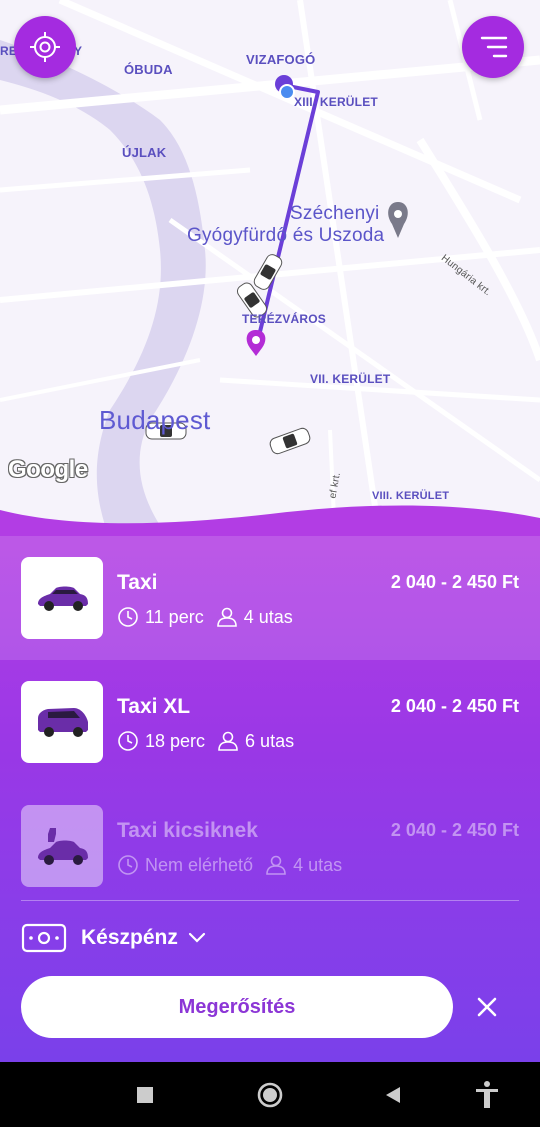 Image resolution: width=540 pixels, height=1127 pixels. I want to click on back-button, so click(393, 1095).